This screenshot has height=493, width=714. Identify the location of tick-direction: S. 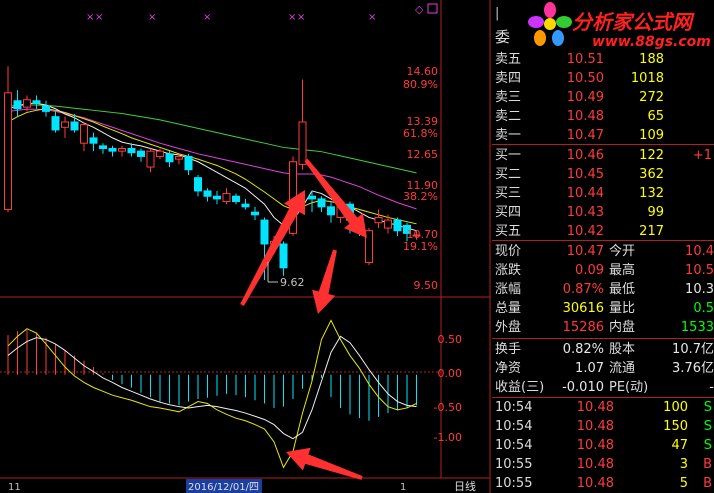
(707, 407).